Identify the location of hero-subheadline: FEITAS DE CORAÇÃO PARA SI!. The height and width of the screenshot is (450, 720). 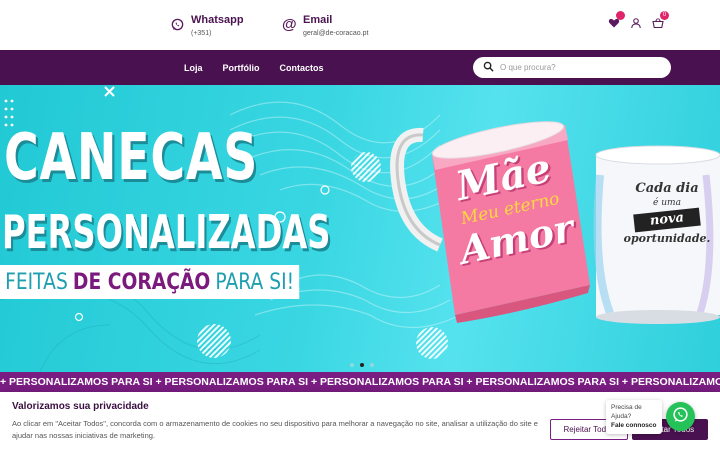
(150, 282).